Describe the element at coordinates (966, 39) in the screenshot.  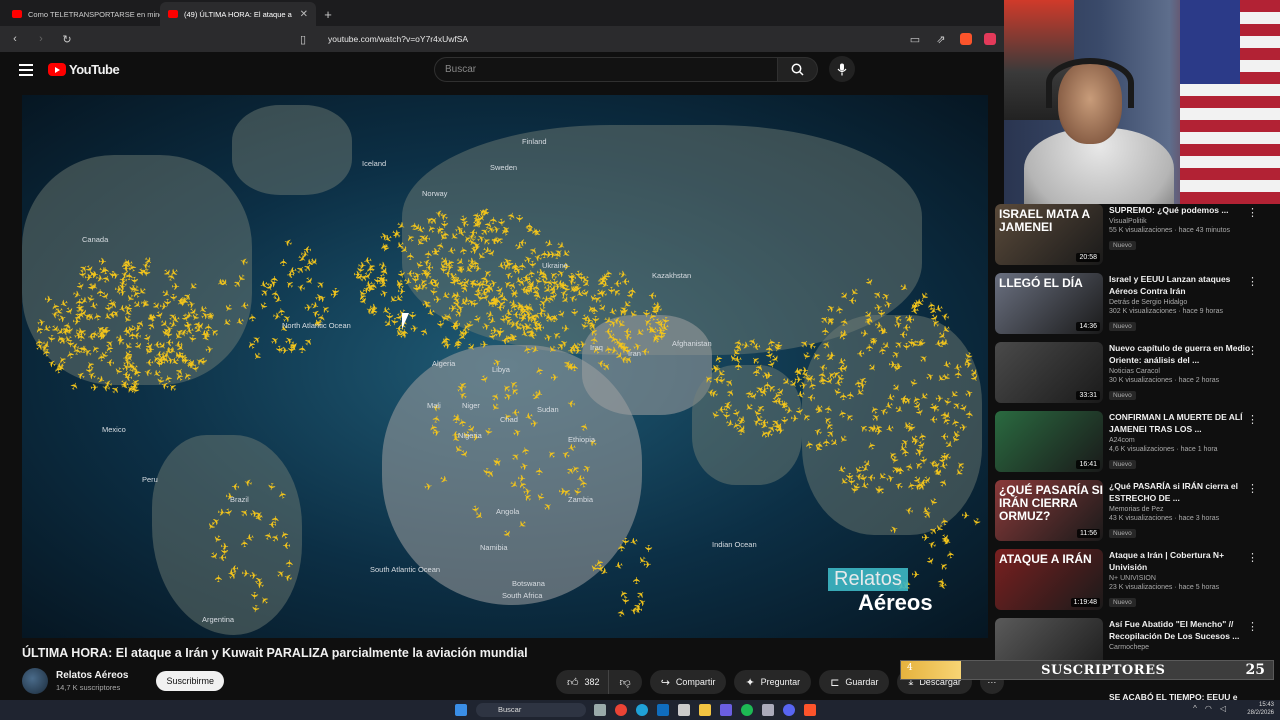
I see `brave-shield-icon` at that location.